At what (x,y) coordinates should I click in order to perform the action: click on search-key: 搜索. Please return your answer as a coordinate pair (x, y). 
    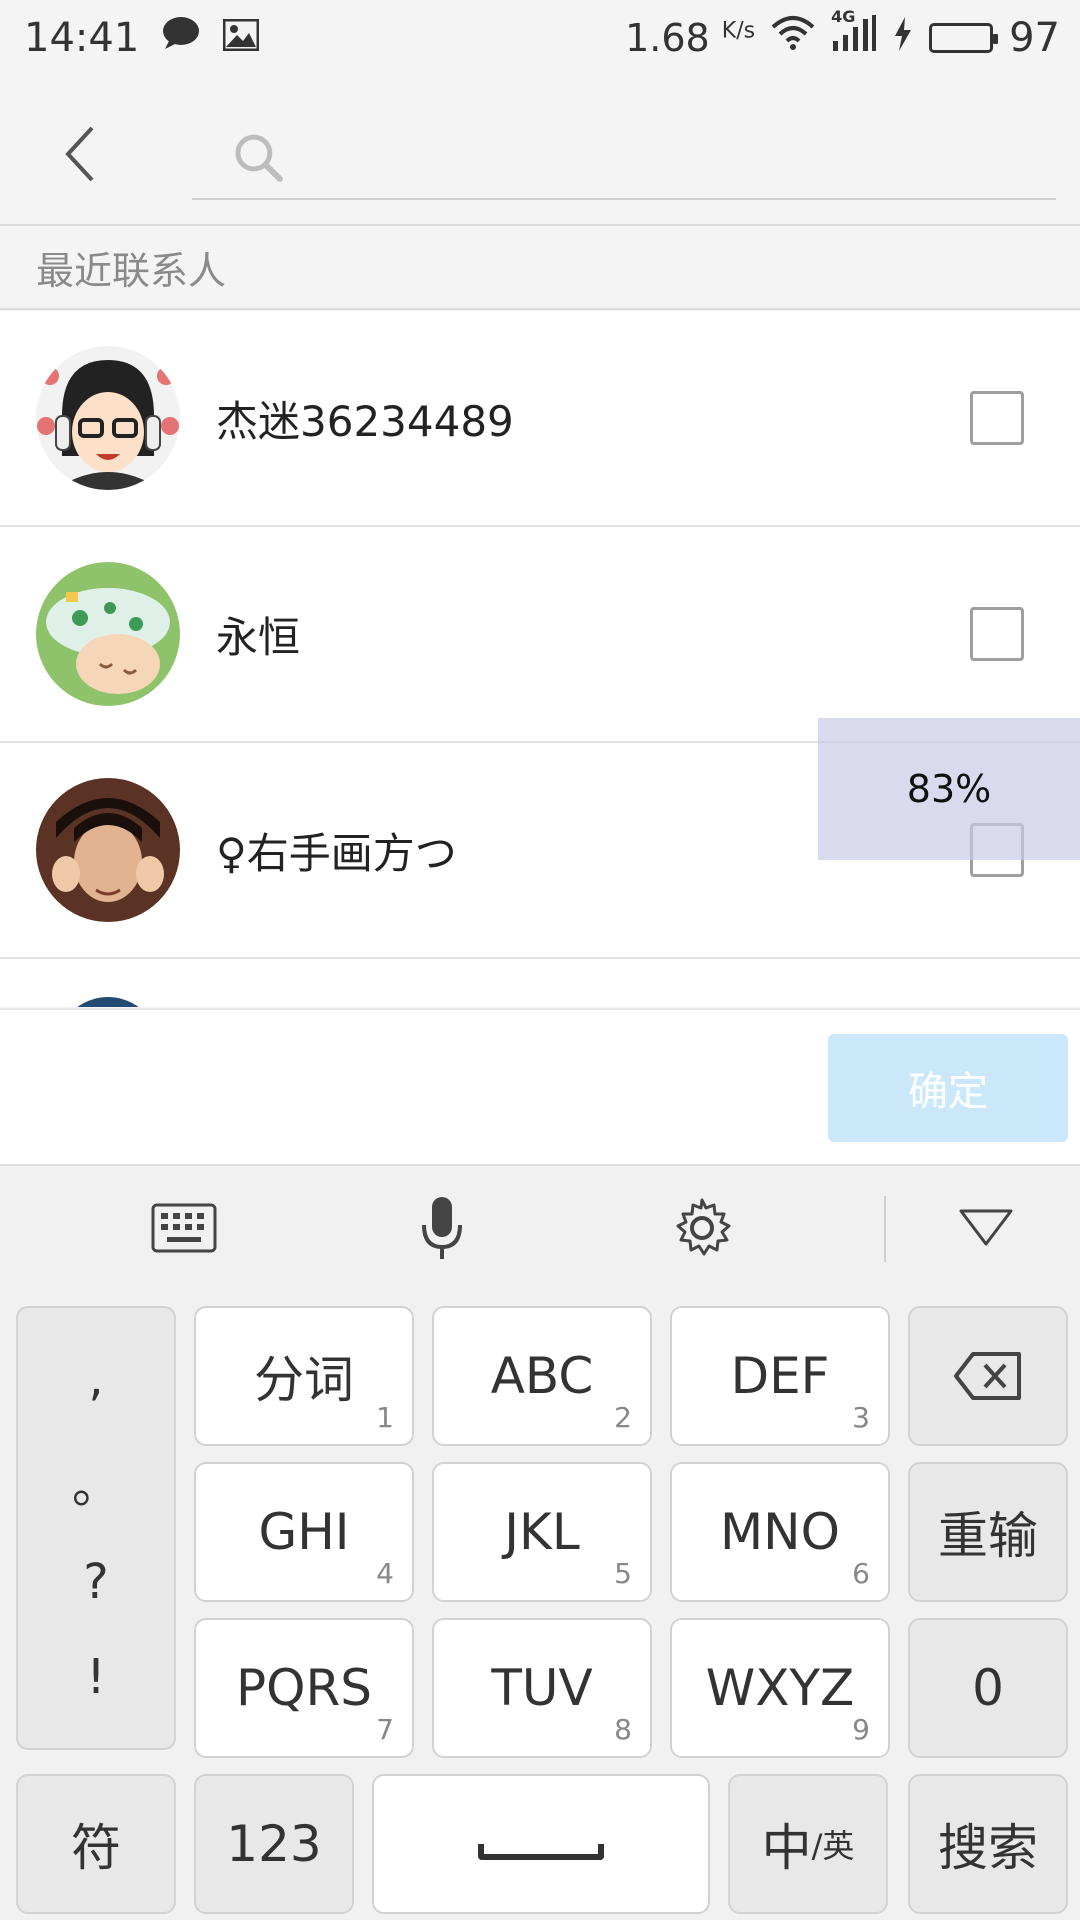
    Looking at the image, I should click on (988, 1844).